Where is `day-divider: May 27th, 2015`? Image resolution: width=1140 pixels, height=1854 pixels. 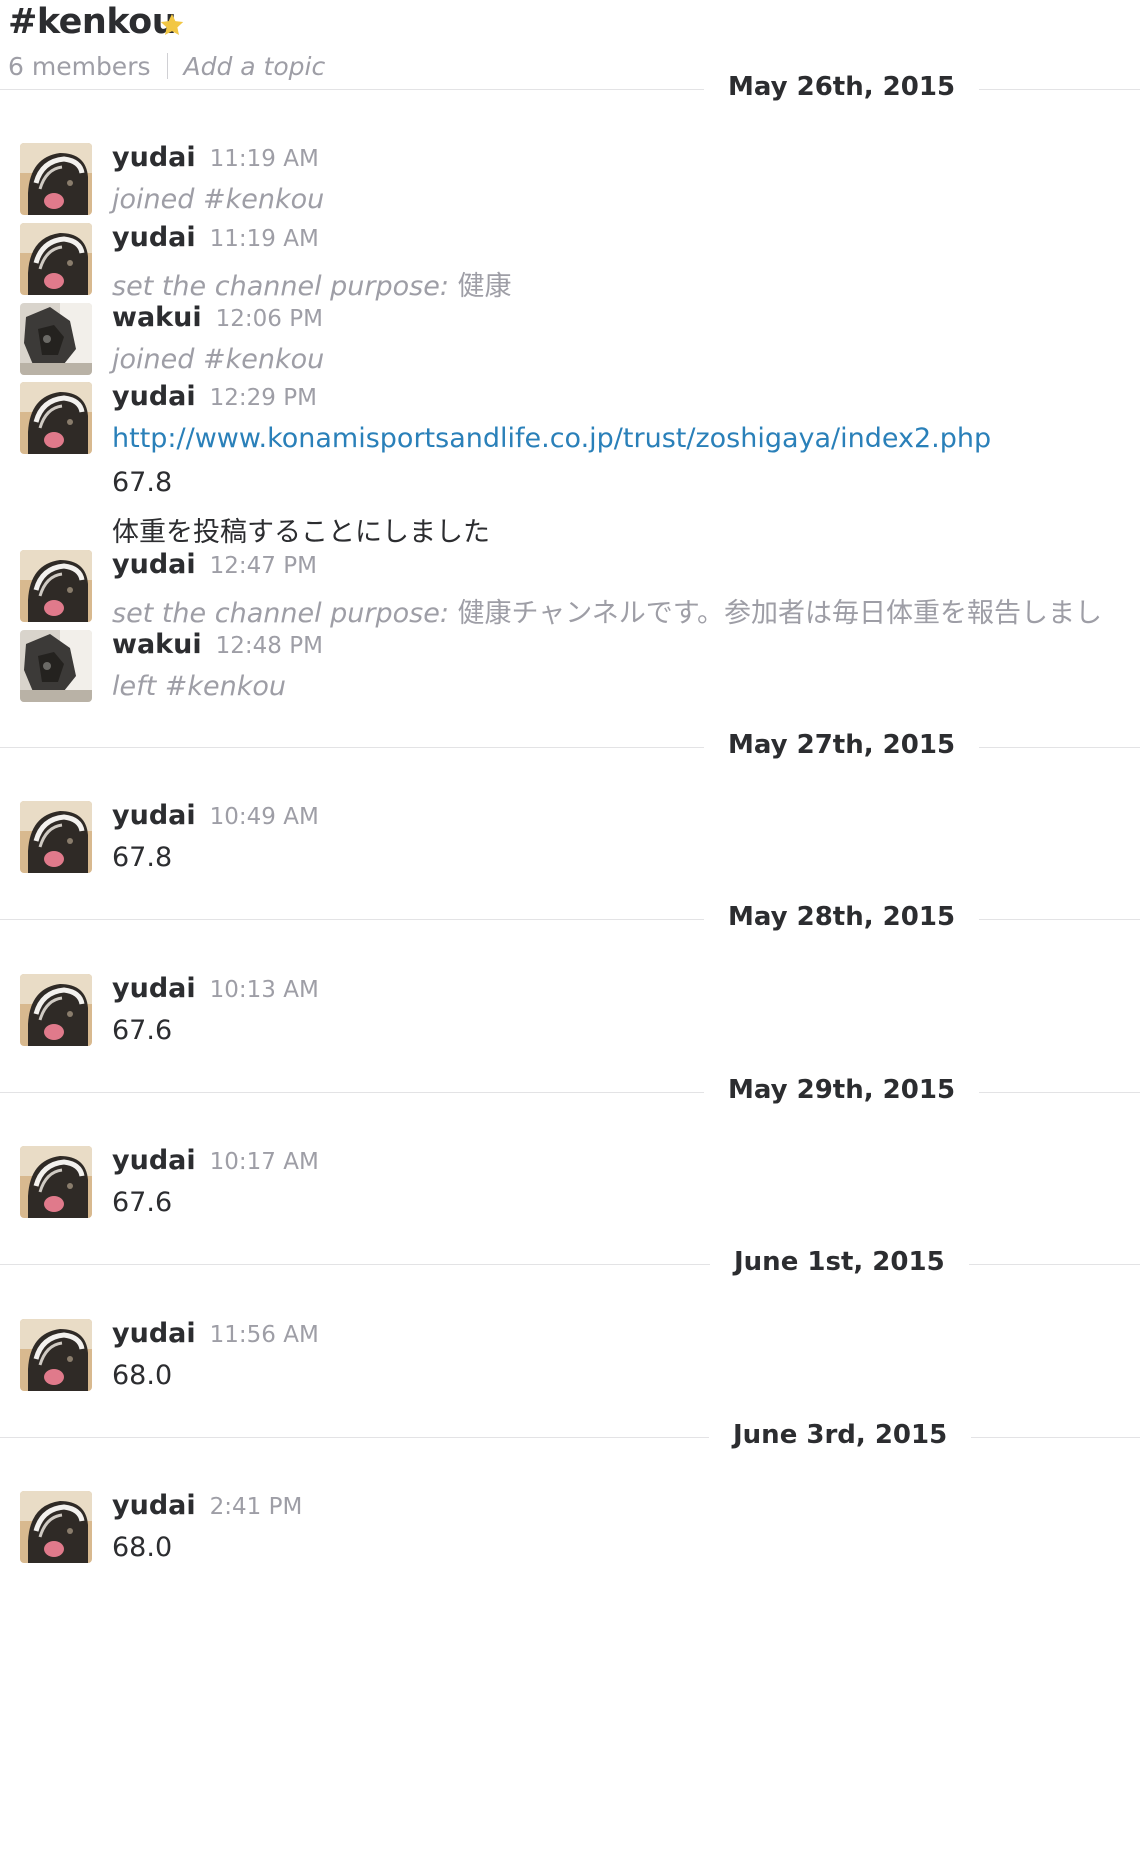
day-divider: May 27th, 2015 is located at coordinates (570, 748).